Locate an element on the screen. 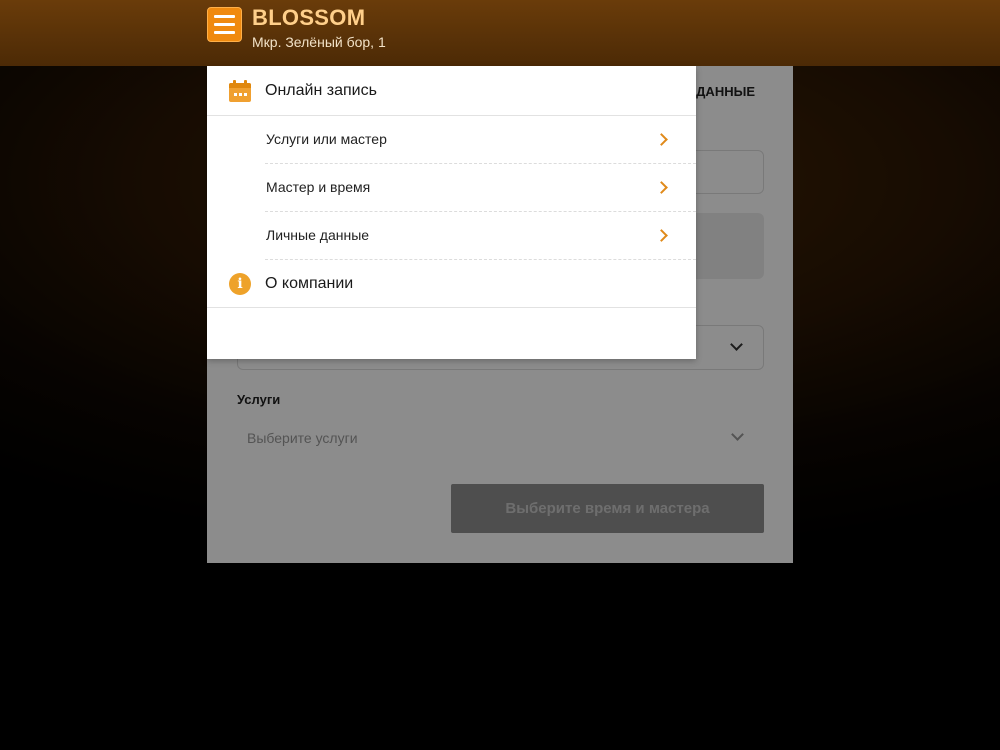 The height and width of the screenshot is (750, 1000). menu-subitem-master-and-time: Мастер и время is located at coordinates (480, 188).